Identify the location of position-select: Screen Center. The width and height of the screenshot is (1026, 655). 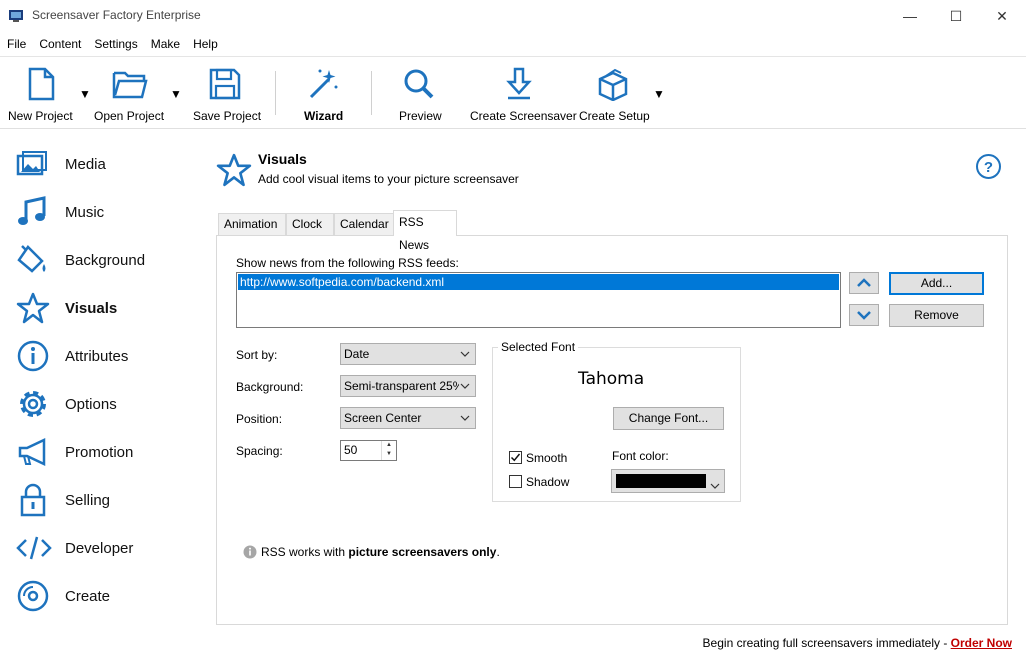
(408, 418).